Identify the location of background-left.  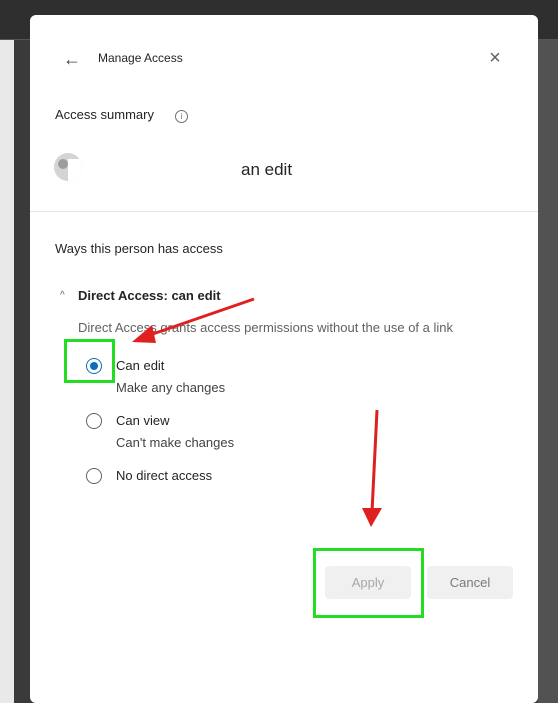
(7, 371).